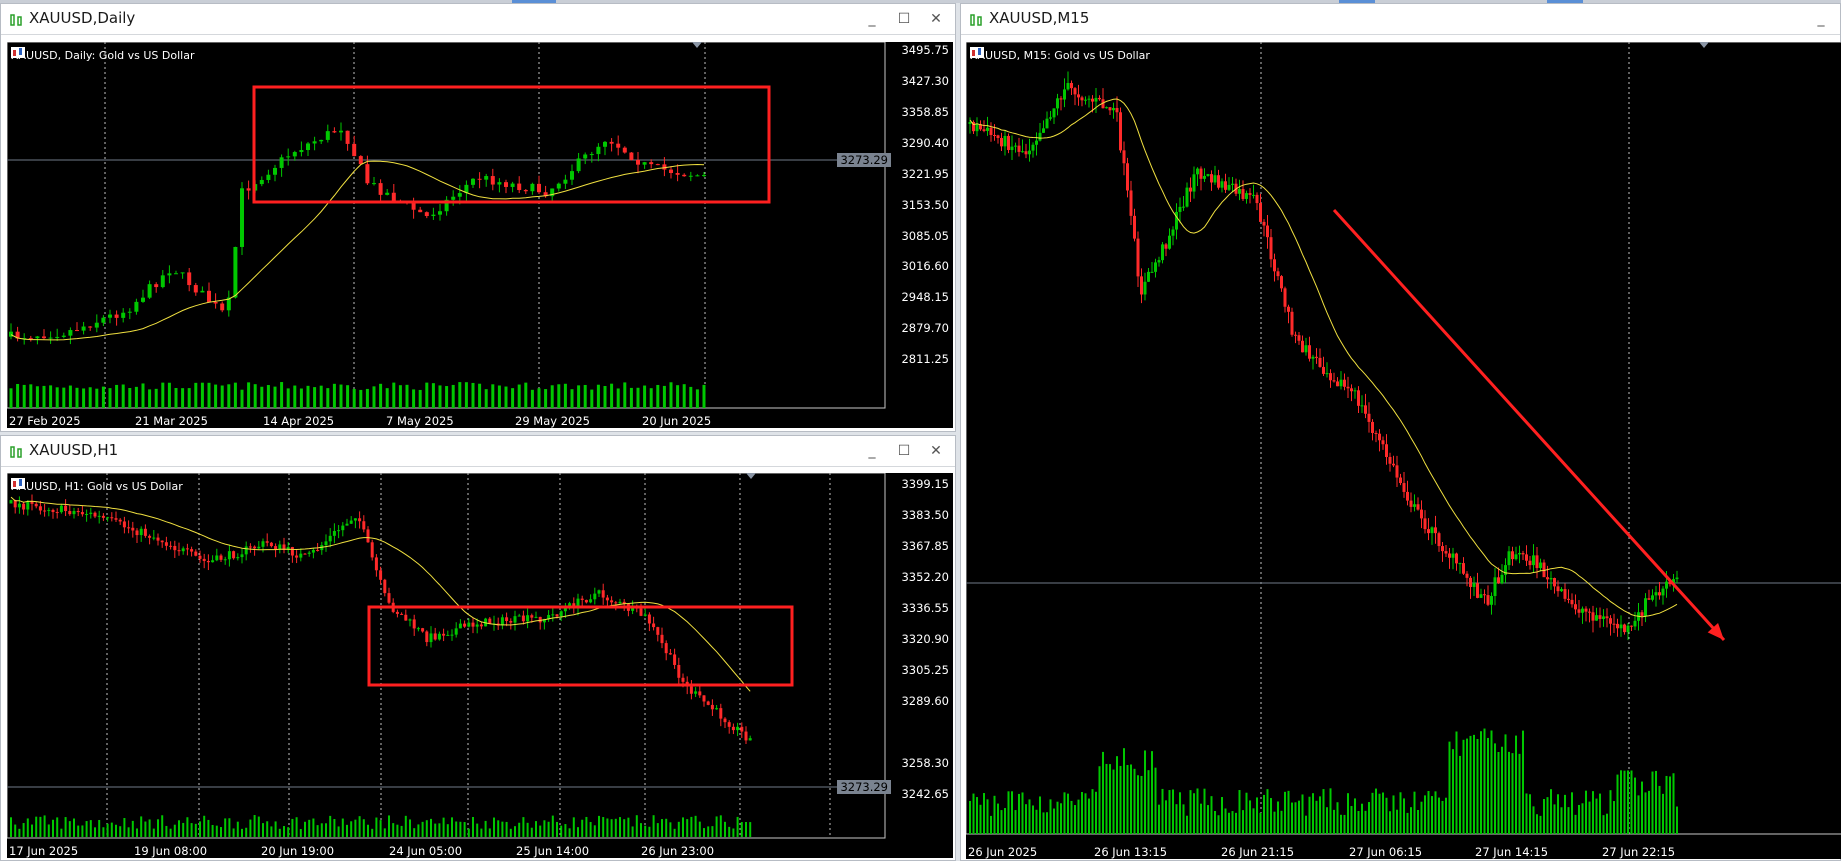 This screenshot has height=861, width=1841. What do you see at coordinates (103, 55) in the screenshot?
I see `chart-header-text: XAUUSD, Daily: Gold vs US Dollar` at bounding box center [103, 55].